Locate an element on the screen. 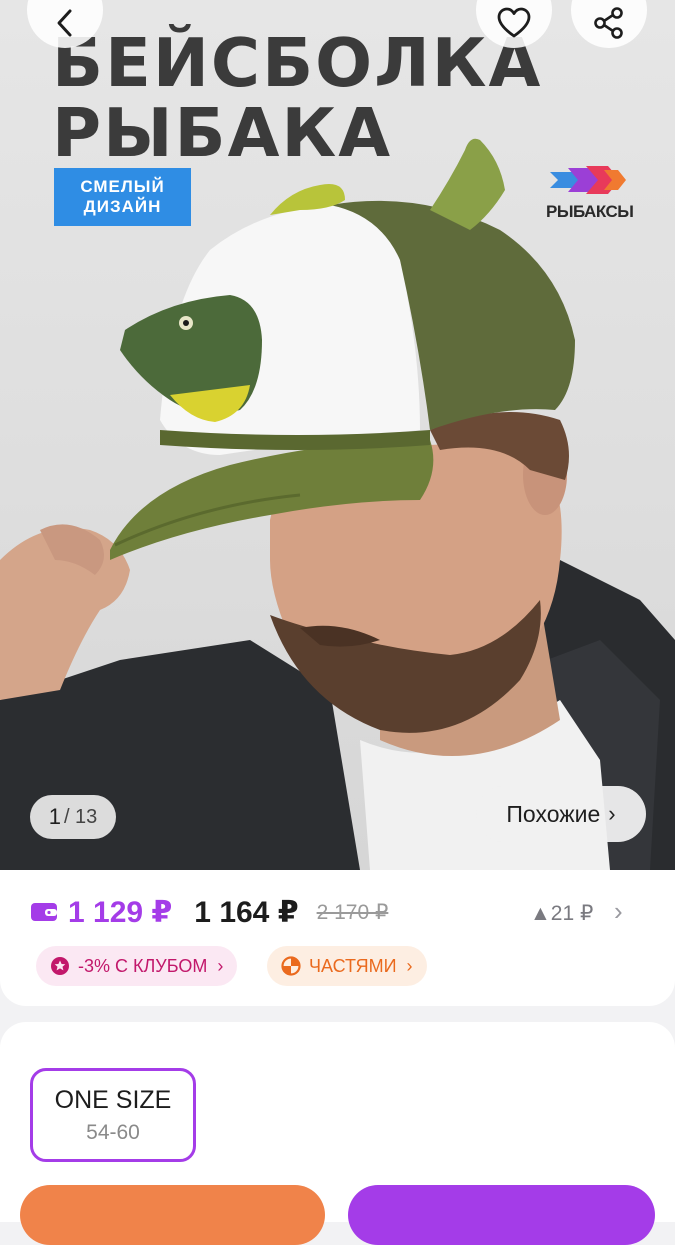 This screenshot has width=675, height=1245. gallery-counter-total: / 13 is located at coordinates (80, 816).